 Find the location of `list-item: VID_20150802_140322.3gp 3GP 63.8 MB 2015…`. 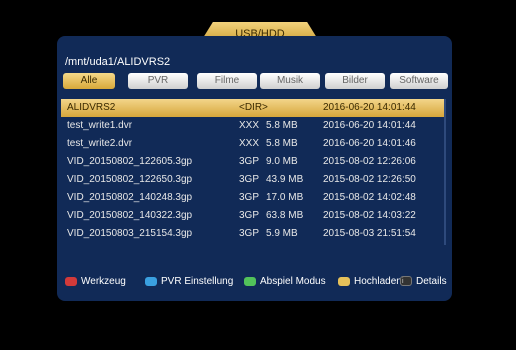

list-item: VID_20150802_140322.3gp 3GP 63.8 MB 2015… is located at coordinates (253, 216).